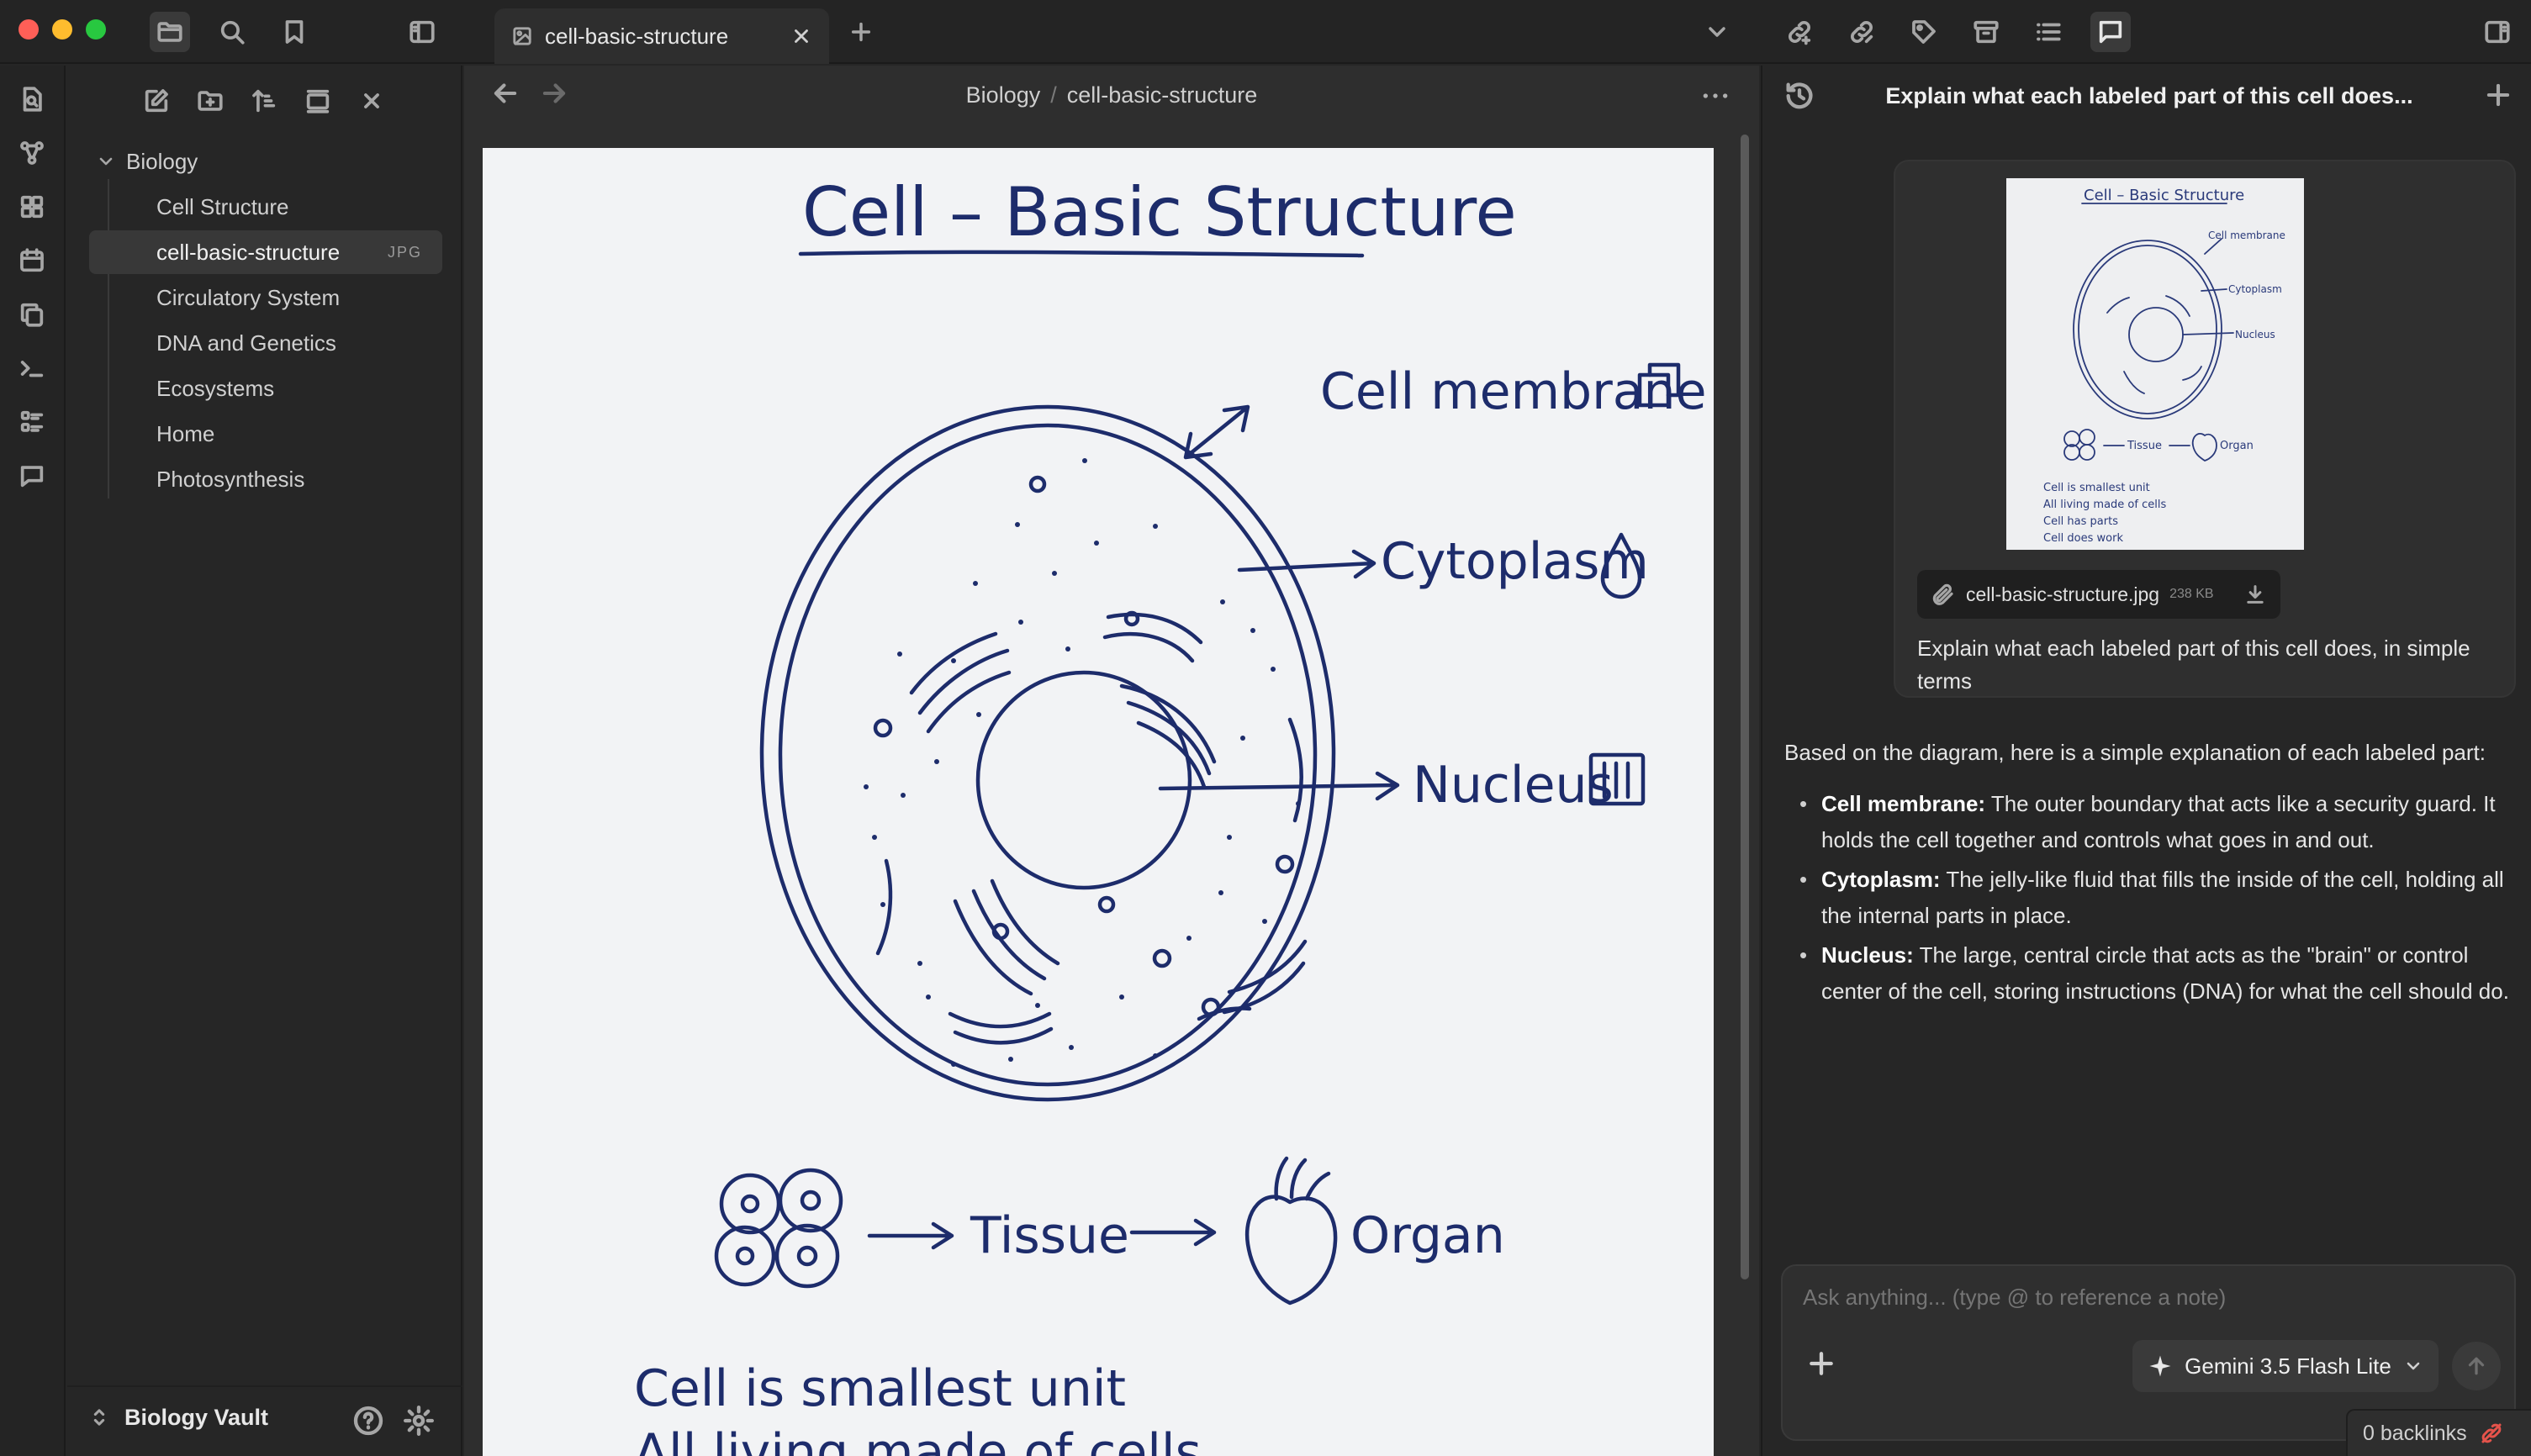  What do you see at coordinates (1513, 391) in the screenshot?
I see `label-cell-membrane: Cell membrane` at bounding box center [1513, 391].